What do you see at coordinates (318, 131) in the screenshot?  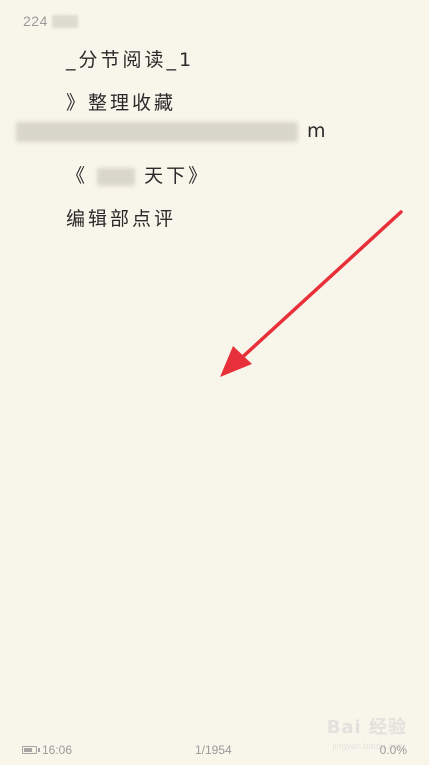 I see `url-tail: m` at bounding box center [318, 131].